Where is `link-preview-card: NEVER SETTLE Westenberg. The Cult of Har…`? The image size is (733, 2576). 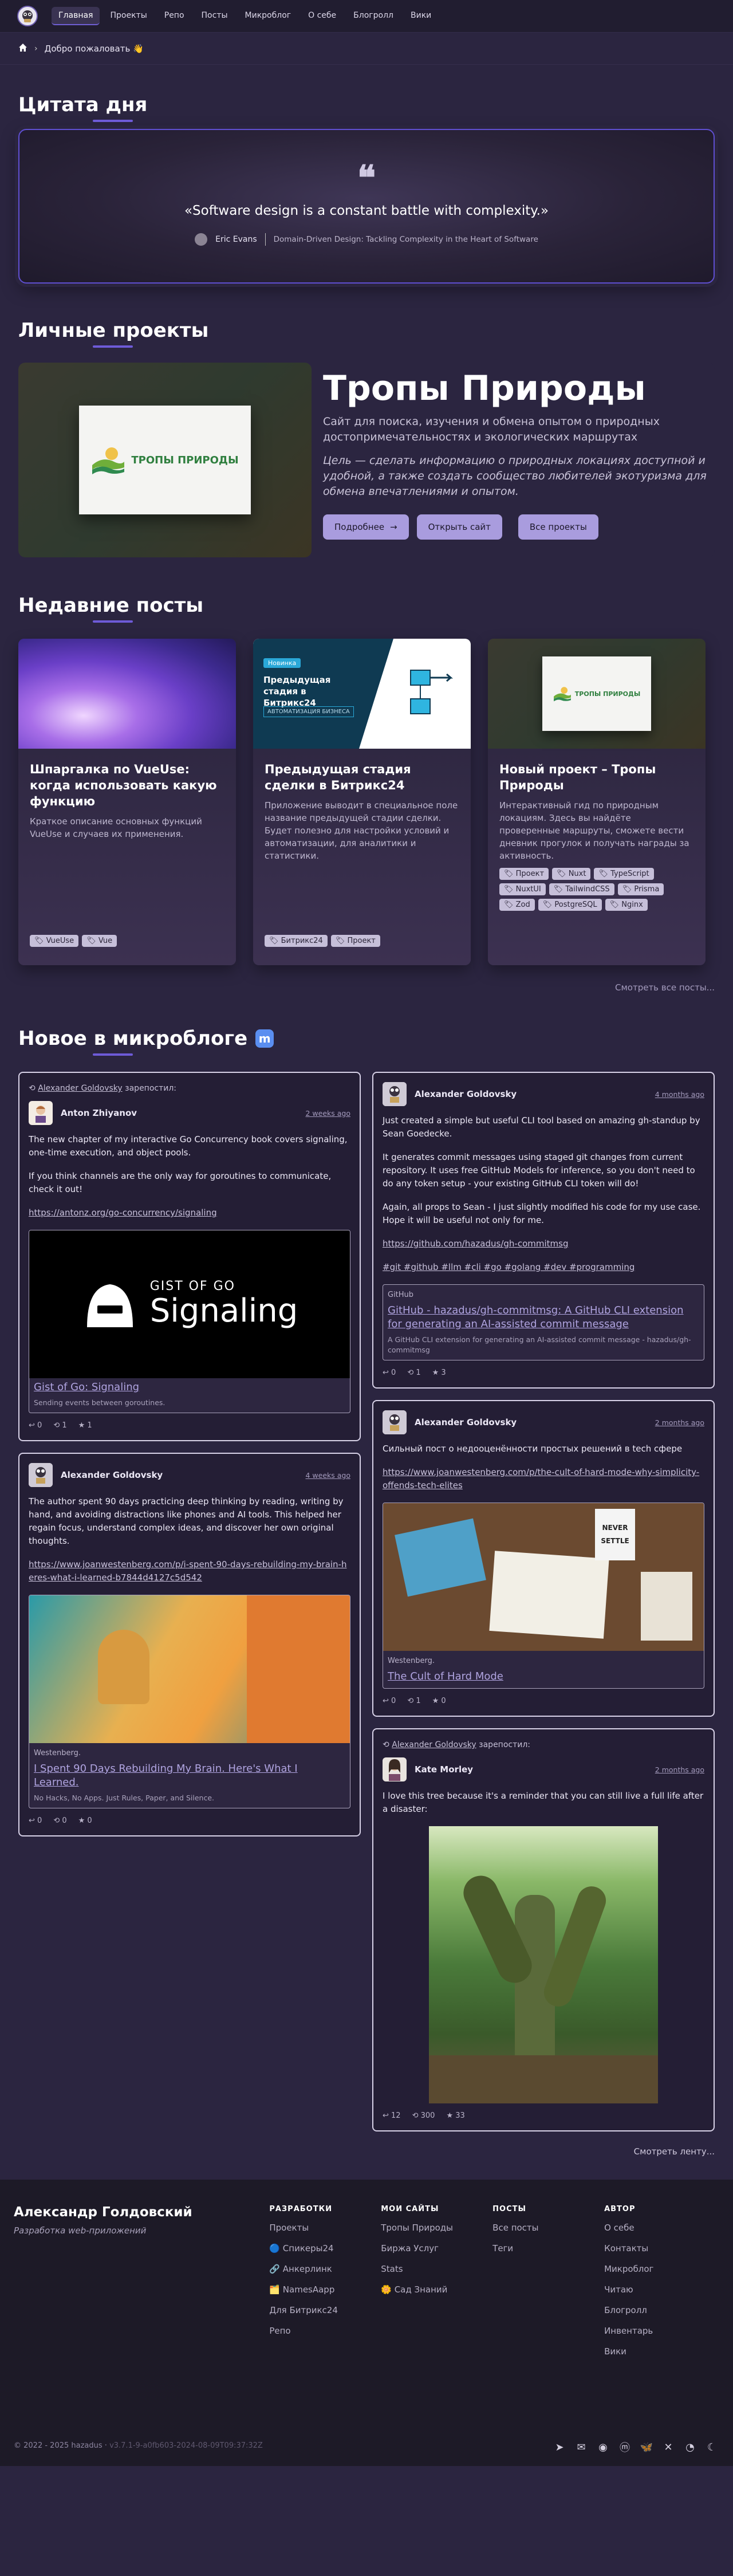 link-preview-card: NEVER SETTLE Westenberg. The Cult of Har… is located at coordinates (543, 1596).